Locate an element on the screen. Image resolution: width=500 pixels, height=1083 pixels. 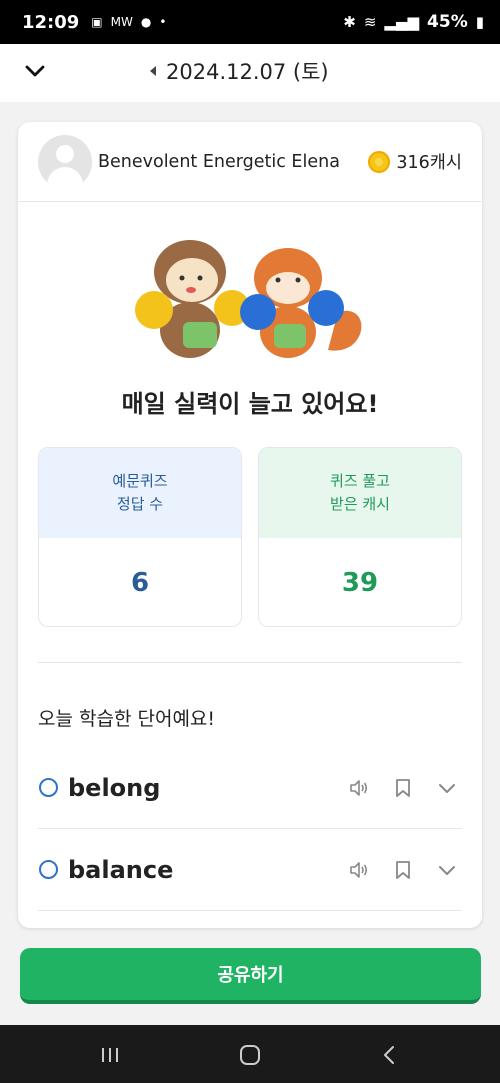
date-selector: 2024.12.07 (토) is located at coordinates (239, 71).